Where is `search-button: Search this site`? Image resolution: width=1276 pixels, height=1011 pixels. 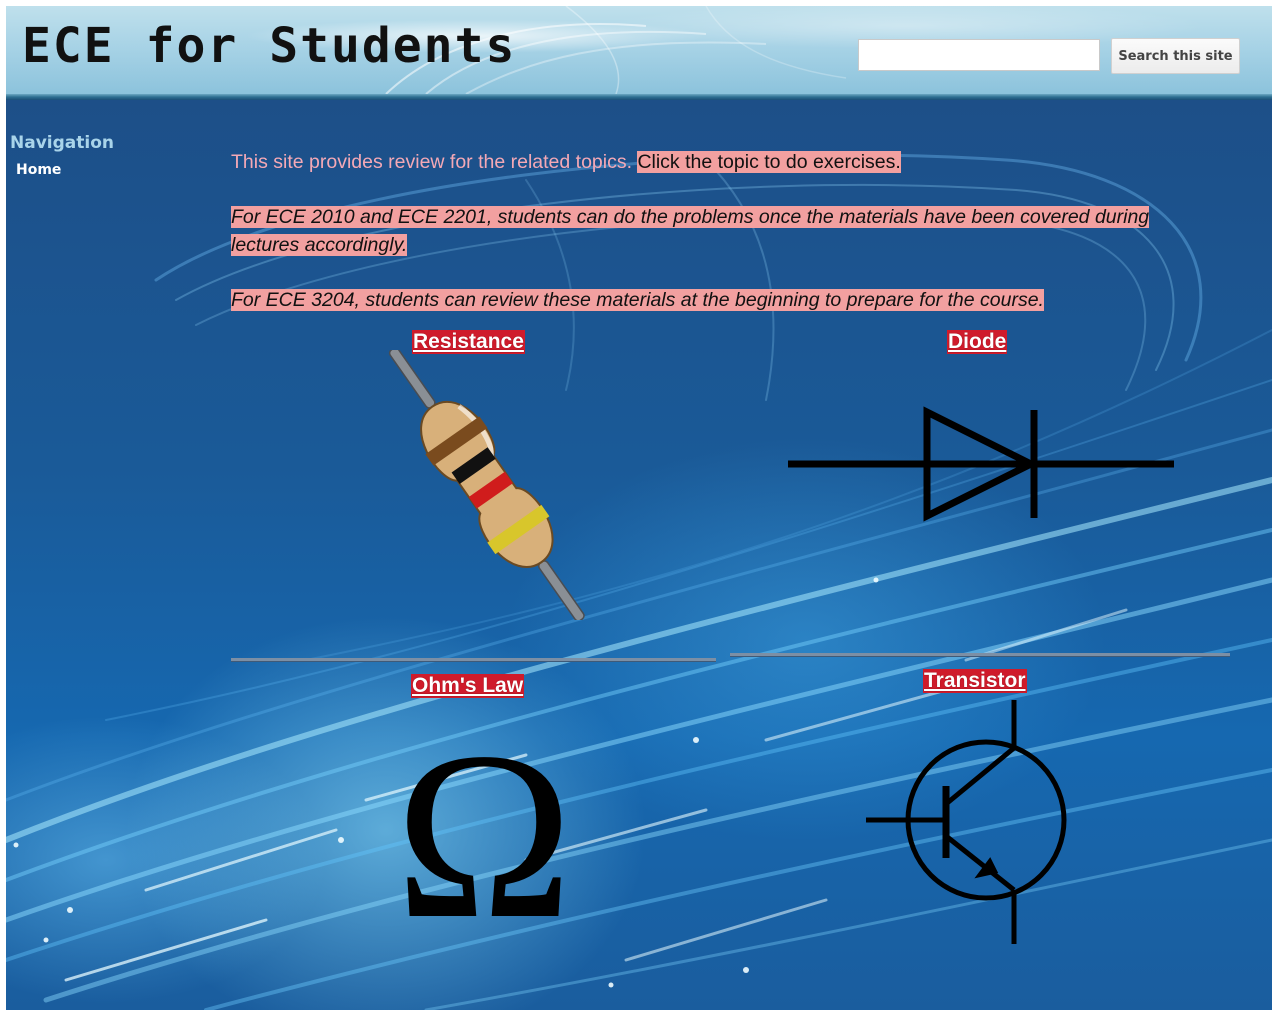 search-button: Search this site is located at coordinates (1175, 56).